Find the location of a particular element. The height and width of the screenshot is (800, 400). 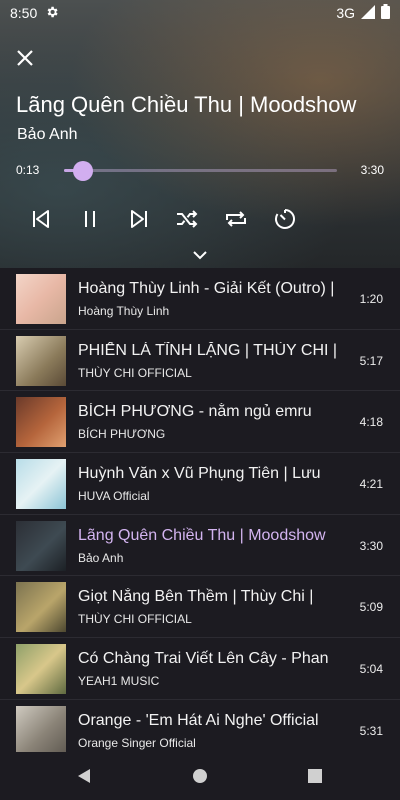

shuffle-button is located at coordinates (187, 219).